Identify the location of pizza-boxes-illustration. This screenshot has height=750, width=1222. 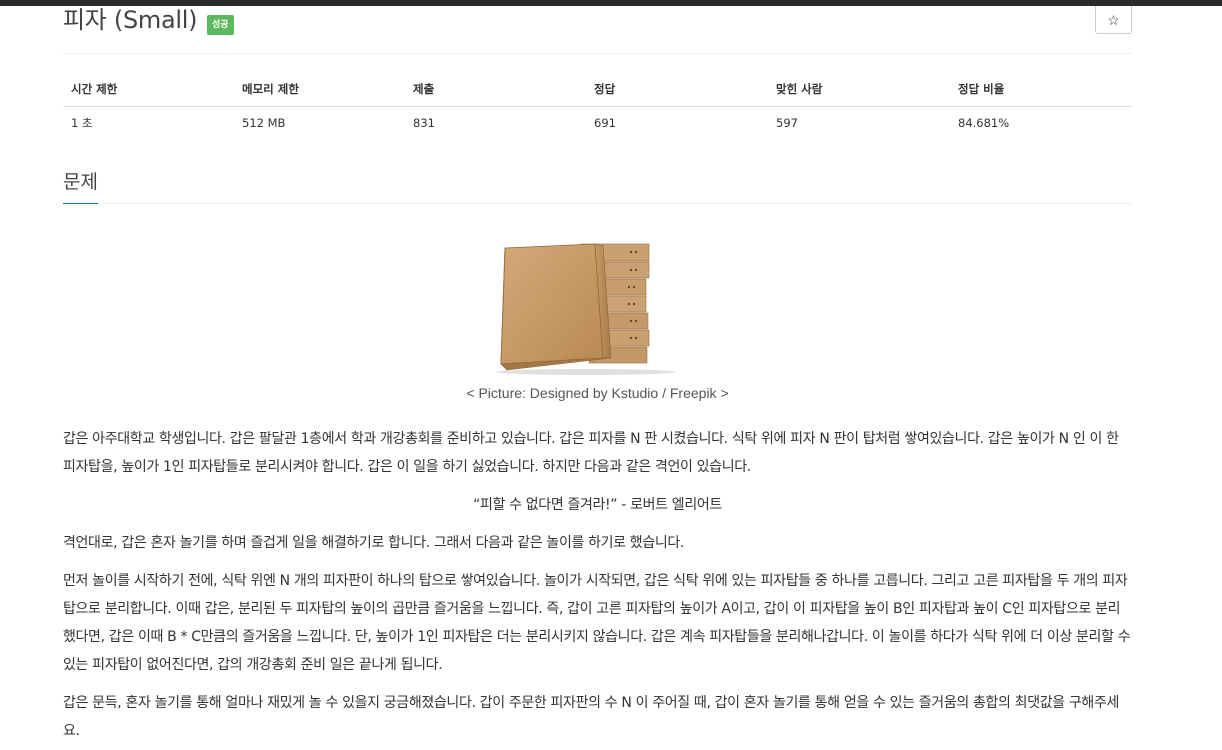
(586, 309).